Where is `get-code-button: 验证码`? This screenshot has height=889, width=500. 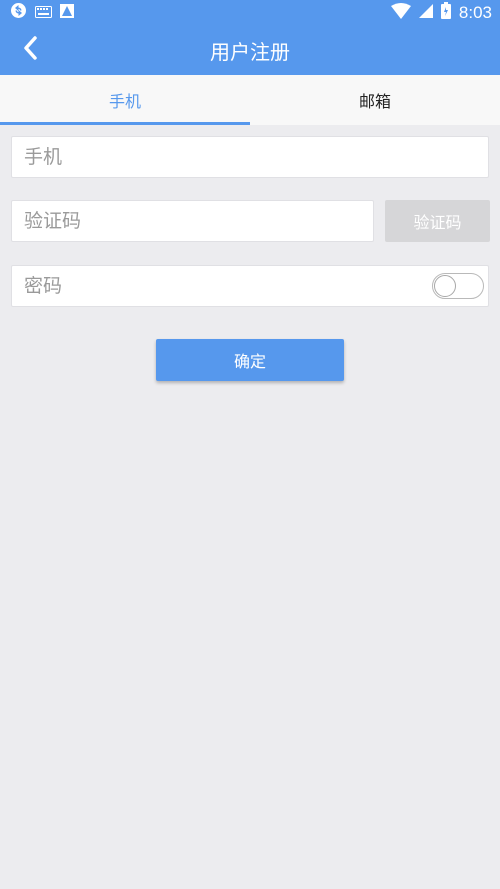
get-code-button: 验证码 is located at coordinates (437, 221).